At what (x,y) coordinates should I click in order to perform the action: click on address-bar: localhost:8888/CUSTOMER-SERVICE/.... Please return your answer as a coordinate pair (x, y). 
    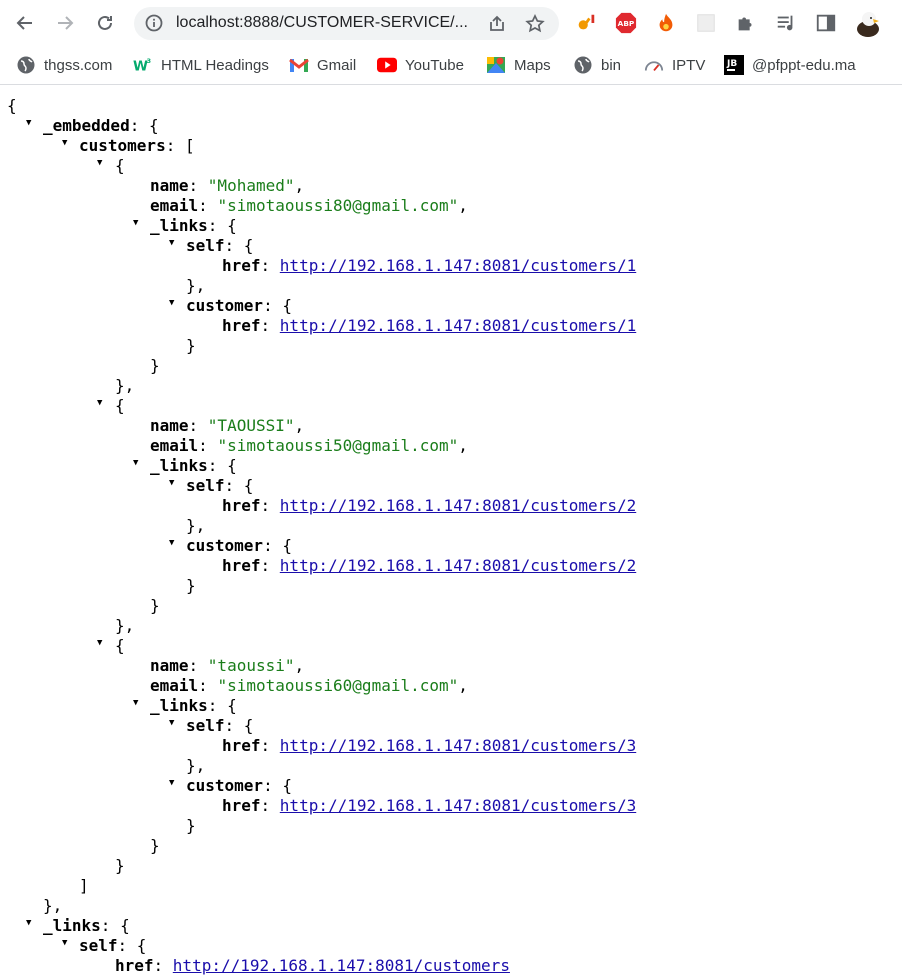
    Looking at the image, I should click on (346, 23).